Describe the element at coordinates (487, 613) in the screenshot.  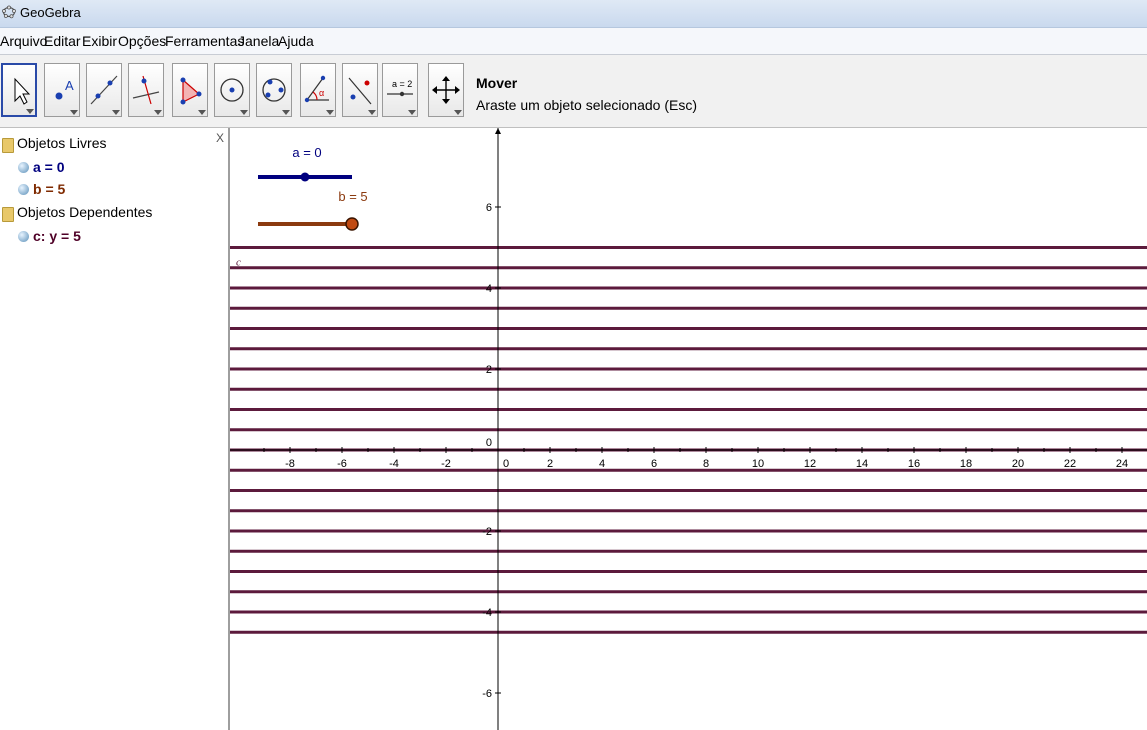
I see `y-tick-label: -4` at that location.